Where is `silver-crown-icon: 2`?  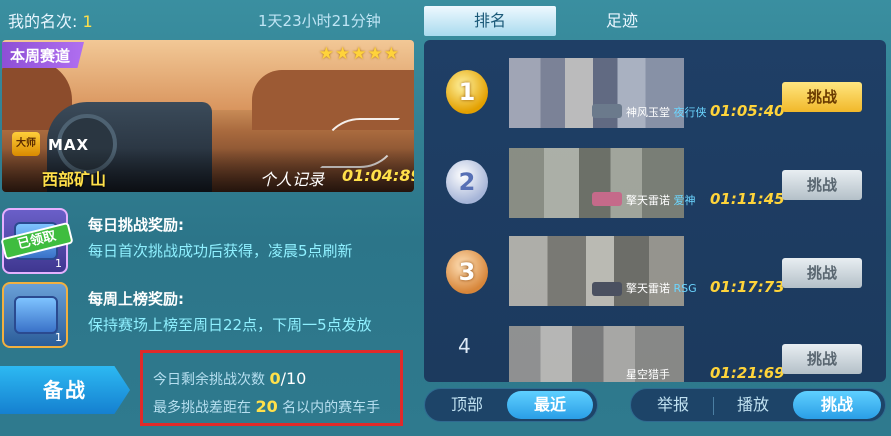 silver-crown-icon: 2 is located at coordinates (467, 183).